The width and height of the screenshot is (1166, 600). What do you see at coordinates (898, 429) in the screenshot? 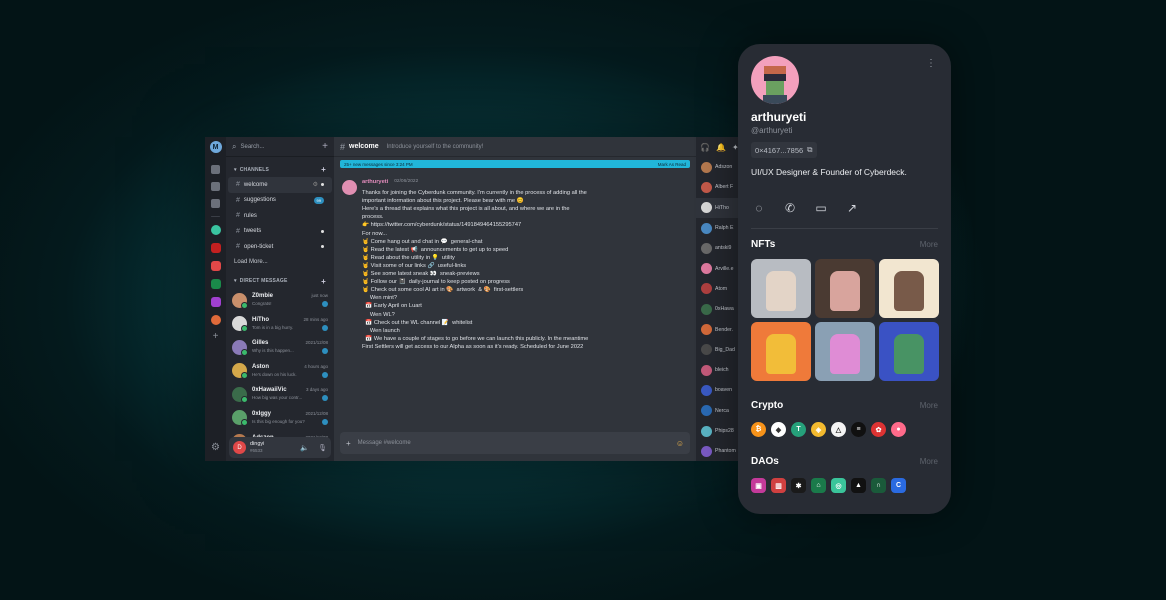
I see `gradient-icon: ●` at bounding box center [898, 429].